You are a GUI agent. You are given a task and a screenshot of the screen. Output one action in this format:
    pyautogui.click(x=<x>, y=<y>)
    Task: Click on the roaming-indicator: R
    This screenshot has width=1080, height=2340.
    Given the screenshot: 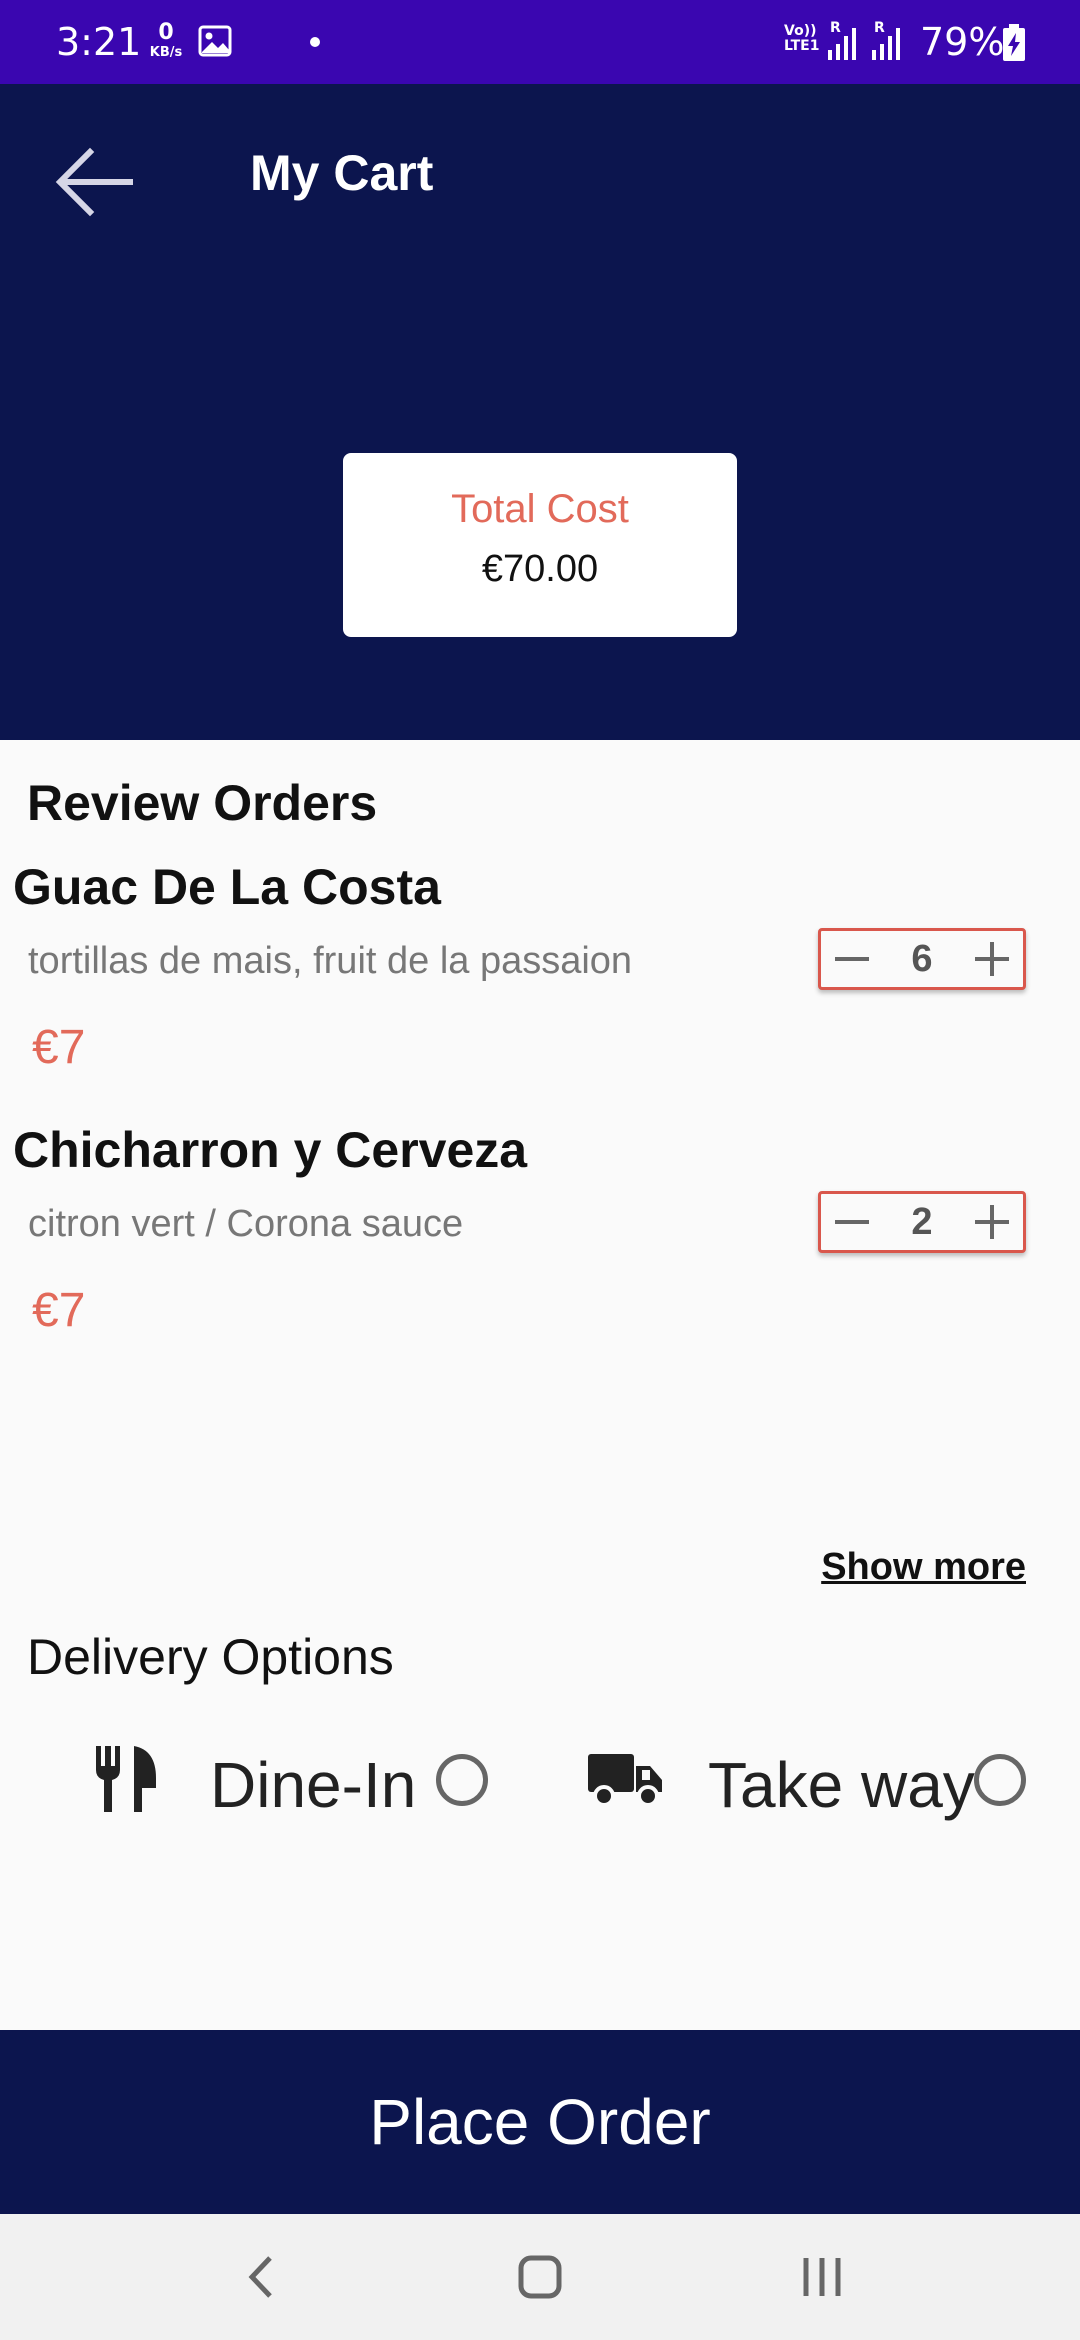 What is the action you would take?
    pyautogui.click(x=835, y=28)
    